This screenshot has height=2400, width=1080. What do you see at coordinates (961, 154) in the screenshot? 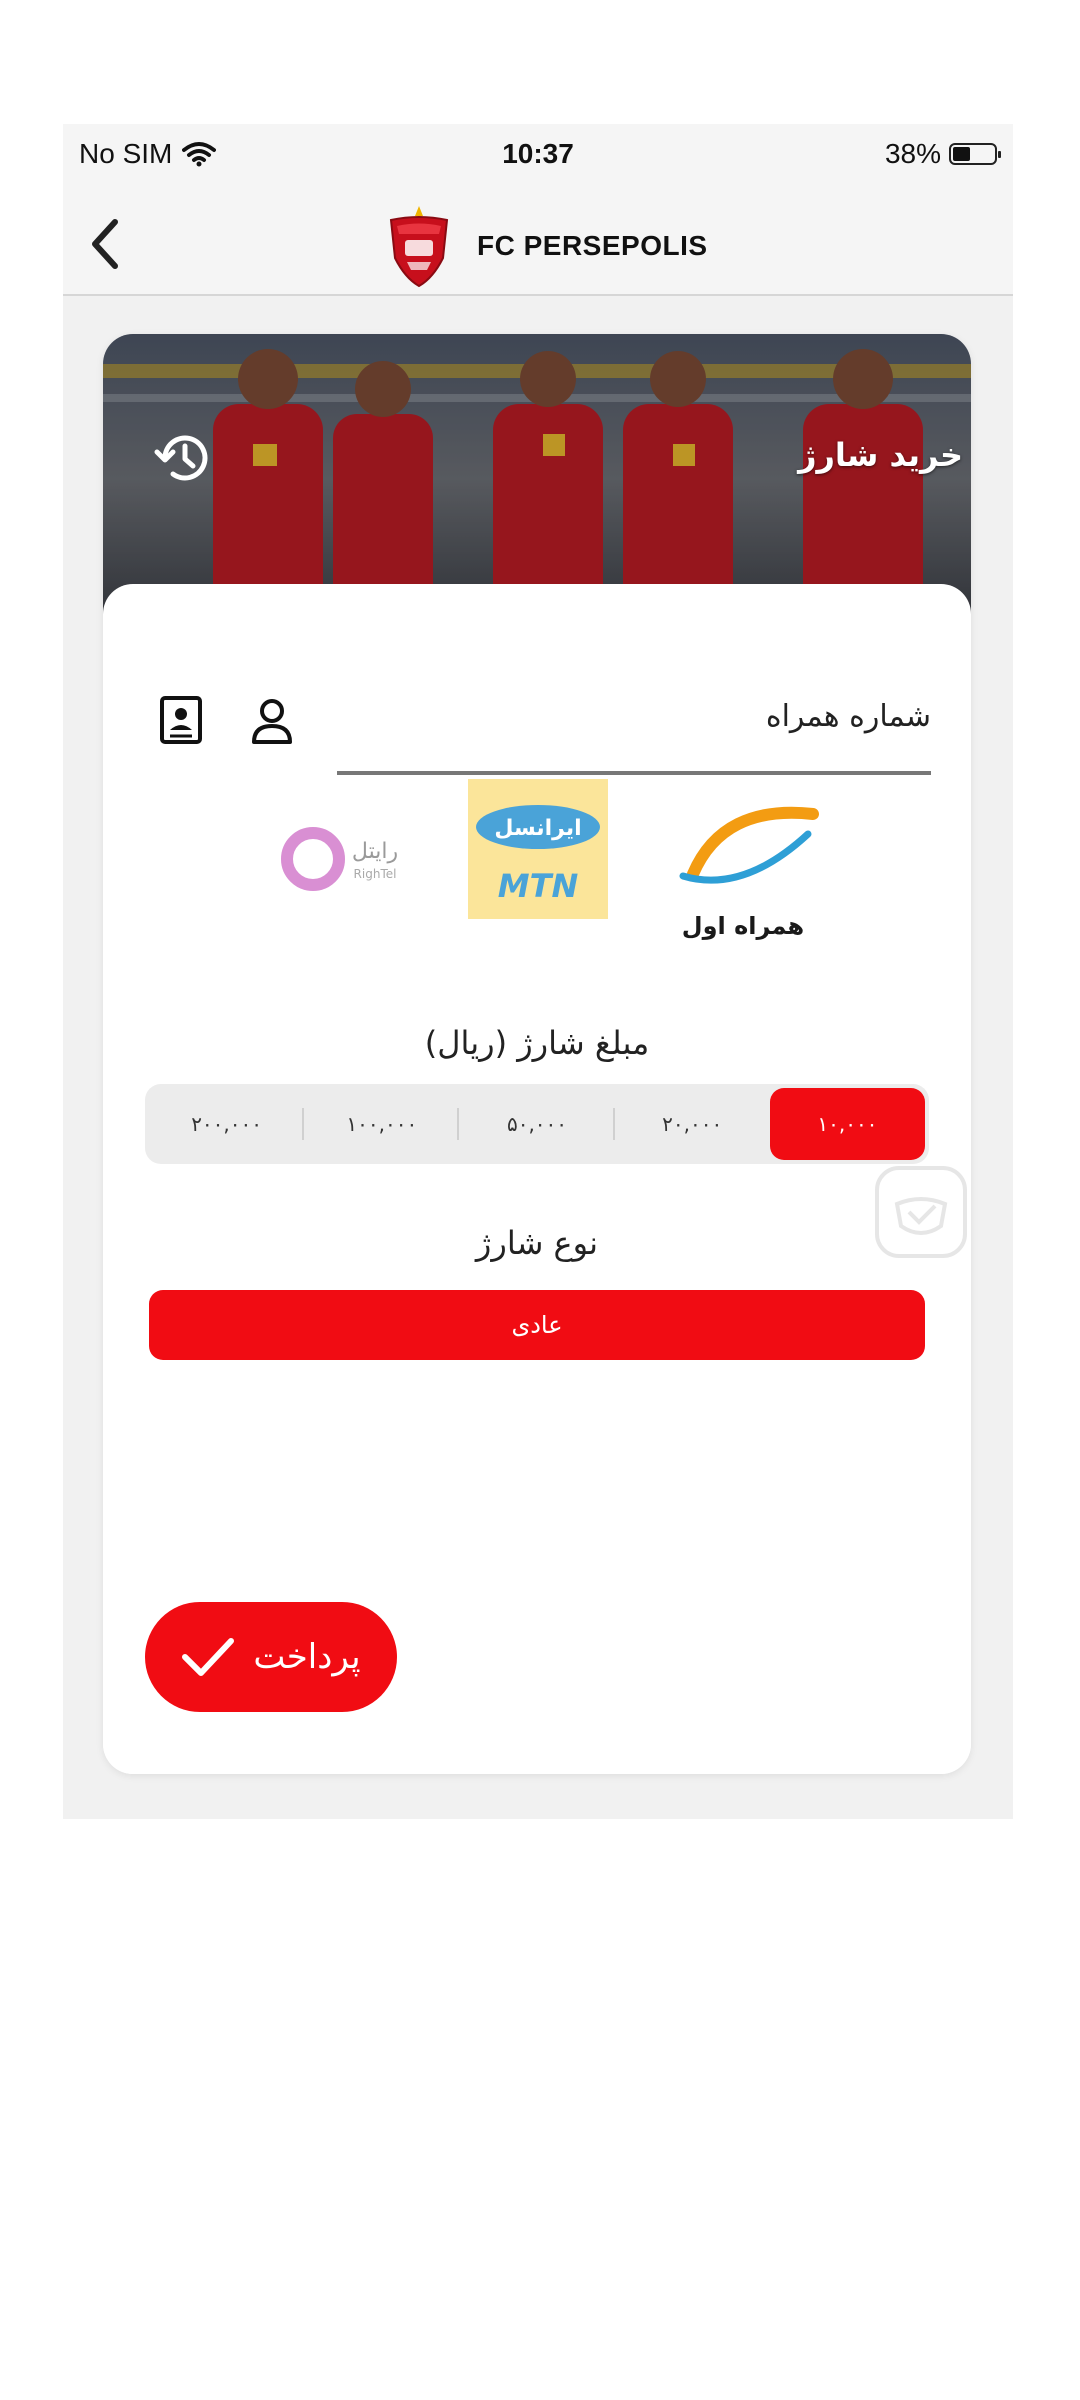
I see `battery-fill` at bounding box center [961, 154].